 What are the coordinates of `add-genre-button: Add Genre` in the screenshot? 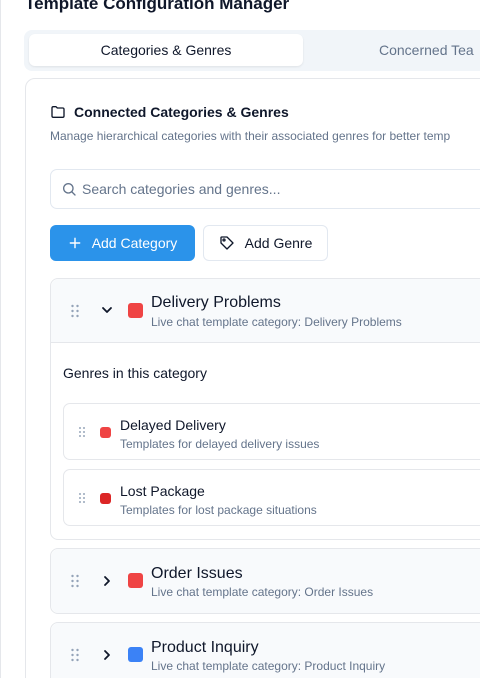 It's located at (265, 243).